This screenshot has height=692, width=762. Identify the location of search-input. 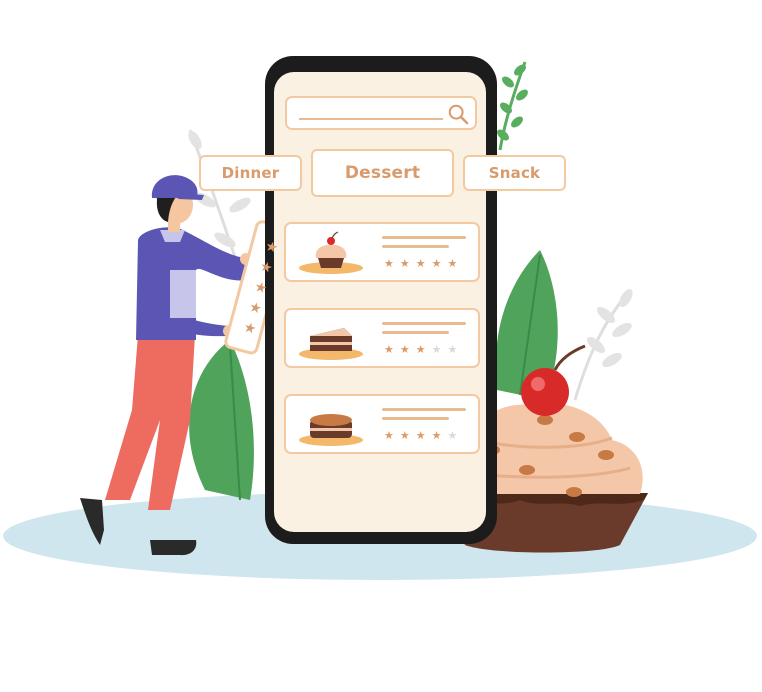
(371, 119).